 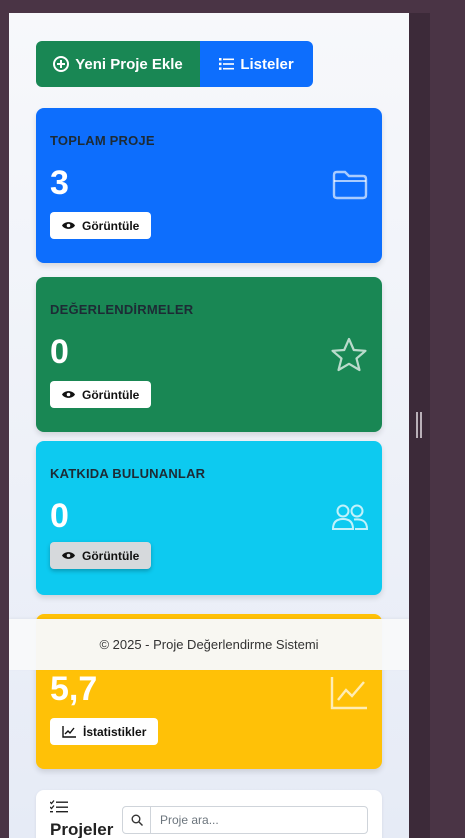 What do you see at coordinates (128, 473) in the screenshot?
I see `card-title: KATKIDA BULUNANLAR` at bounding box center [128, 473].